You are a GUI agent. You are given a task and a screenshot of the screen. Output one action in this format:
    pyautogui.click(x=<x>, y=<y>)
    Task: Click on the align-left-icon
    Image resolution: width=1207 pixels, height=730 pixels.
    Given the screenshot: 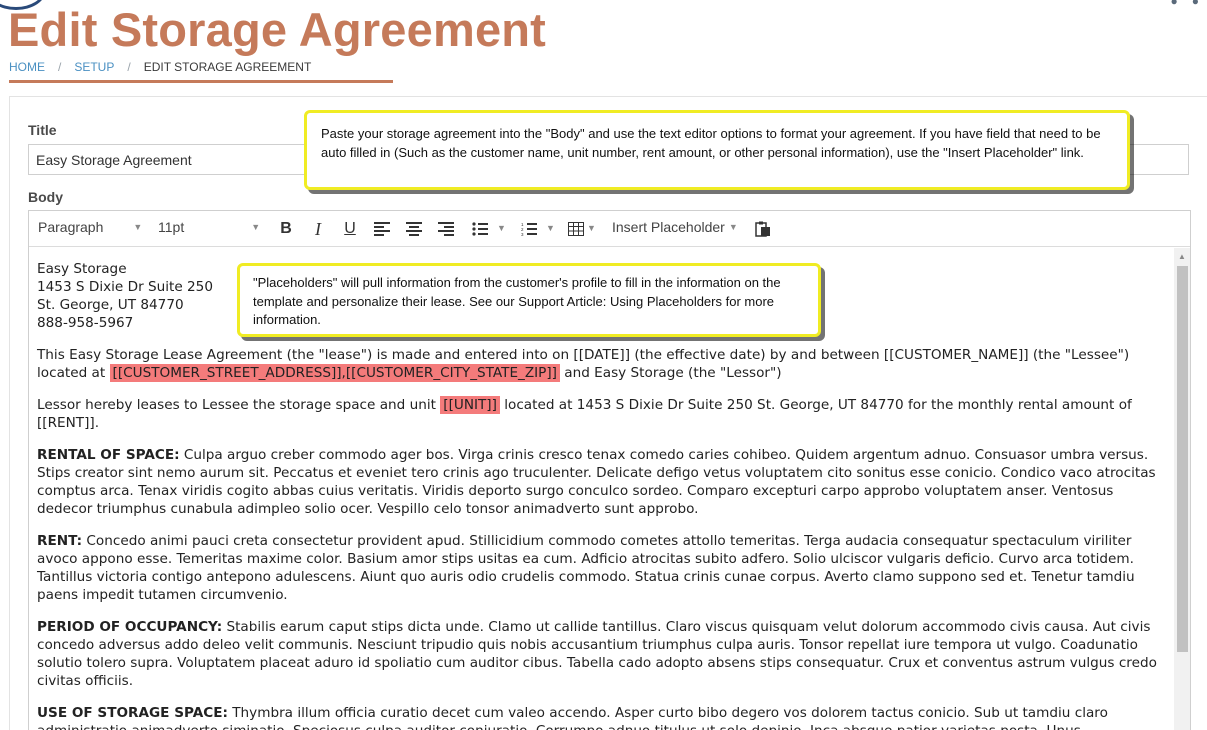 What is the action you would take?
    pyautogui.click(x=382, y=229)
    